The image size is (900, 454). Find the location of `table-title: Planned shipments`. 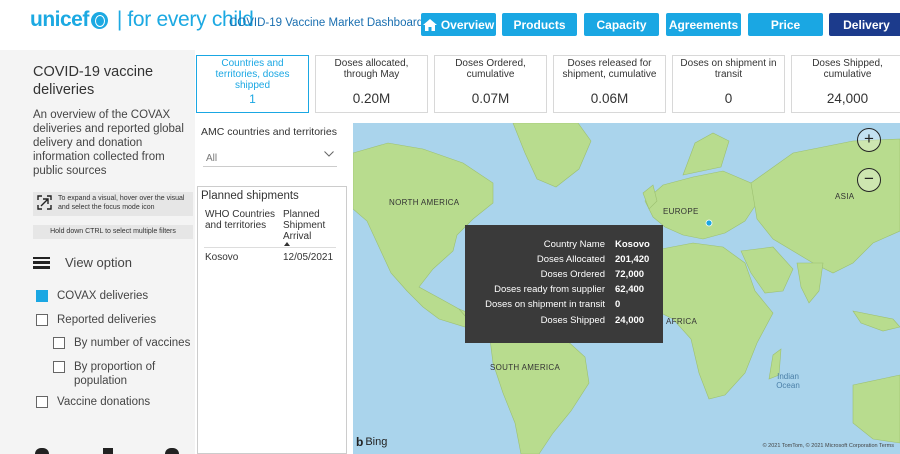

table-title: Planned shipments is located at coordinates (250, 196).